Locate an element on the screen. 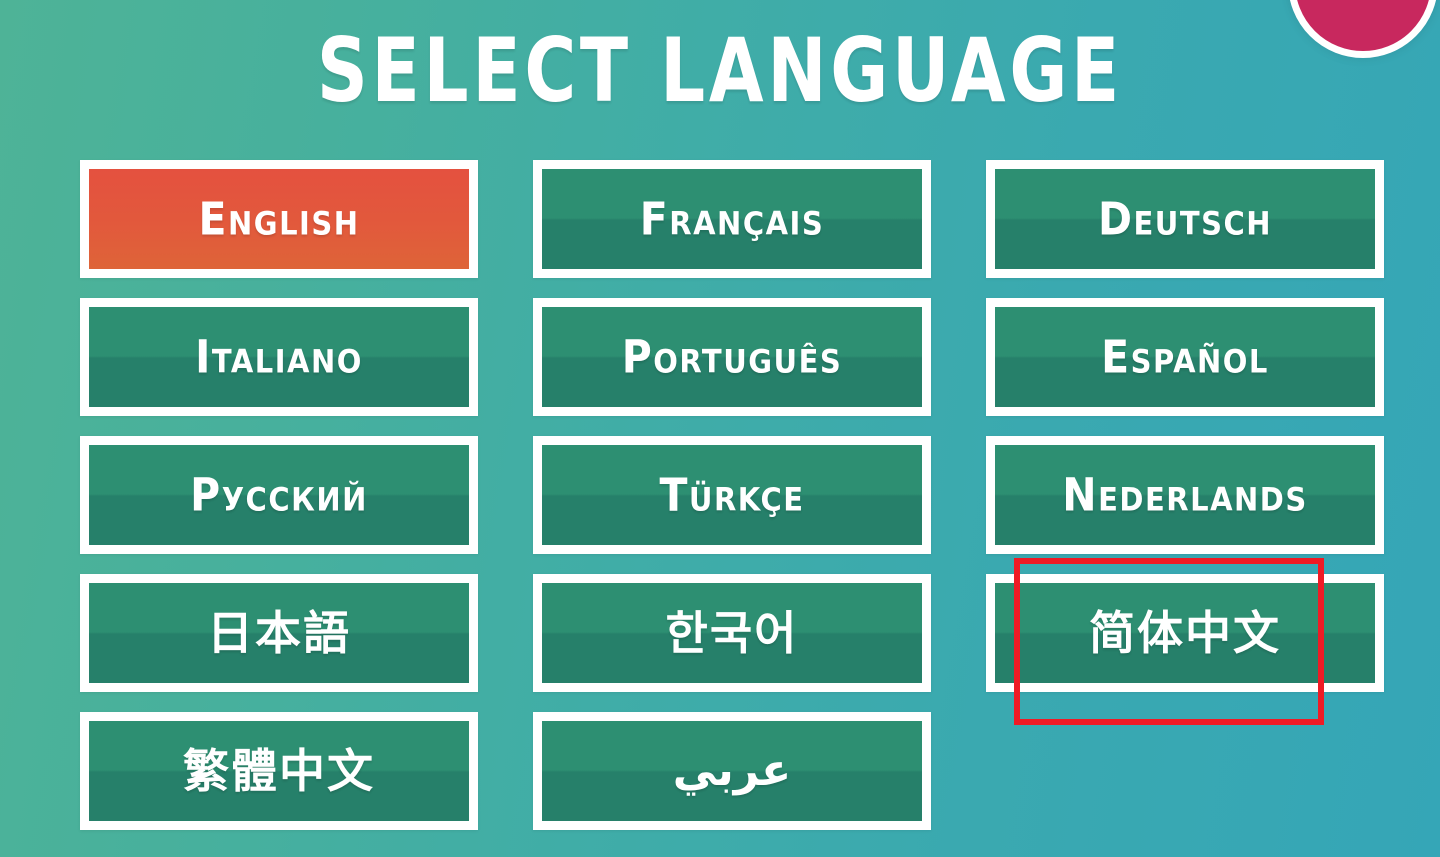  language-button-7: Русский is located at coordinates (279, 495).